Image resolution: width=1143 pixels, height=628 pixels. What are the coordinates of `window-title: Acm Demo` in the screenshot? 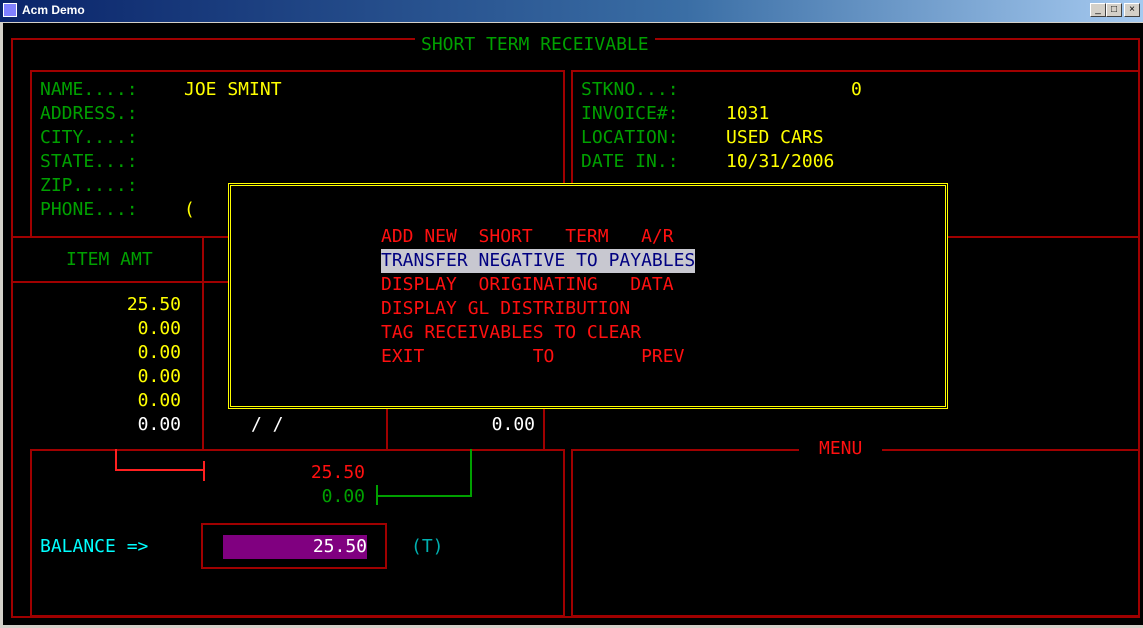 It's located at (53, 10).